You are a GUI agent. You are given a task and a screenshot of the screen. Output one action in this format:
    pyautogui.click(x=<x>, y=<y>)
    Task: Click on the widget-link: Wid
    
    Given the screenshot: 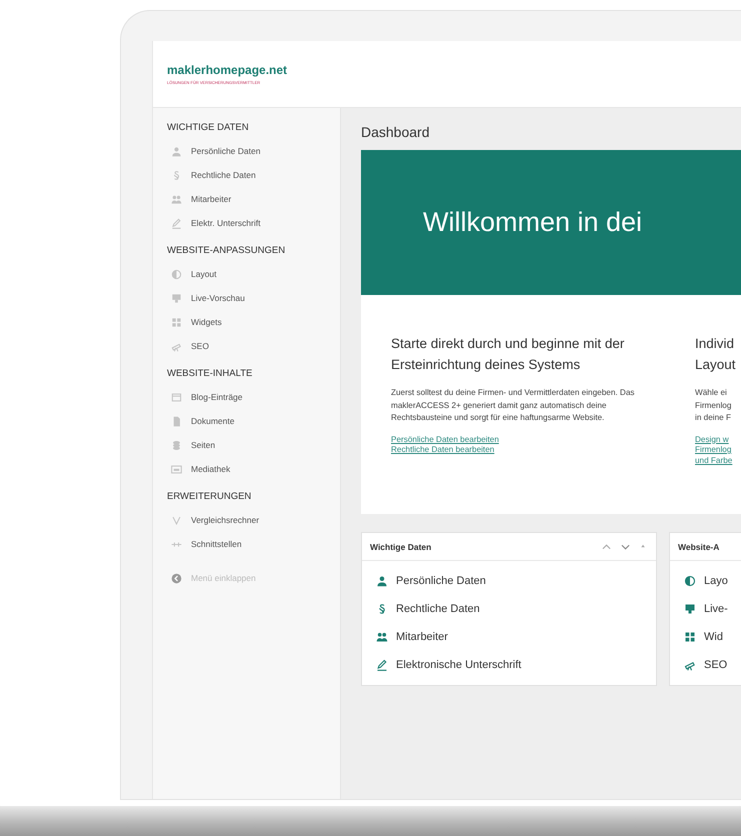 What is the action you would take?
    pyautogui.click(x=708, y=637)
    